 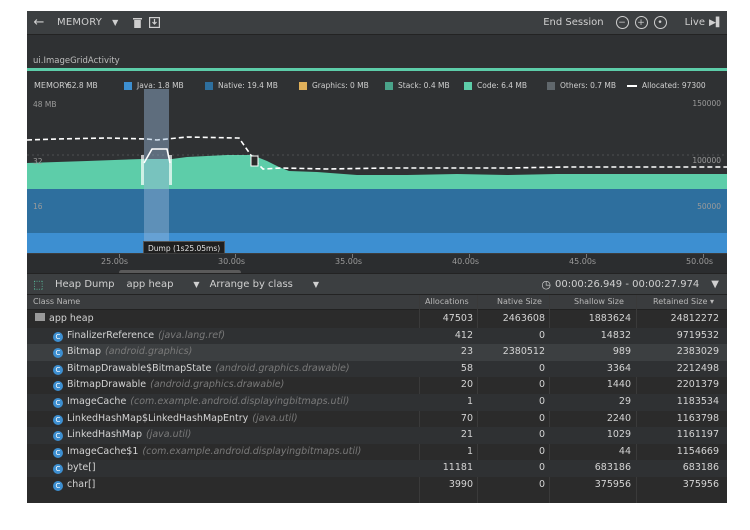 I want to click on java-memory-area, so click(x=377, y=243).